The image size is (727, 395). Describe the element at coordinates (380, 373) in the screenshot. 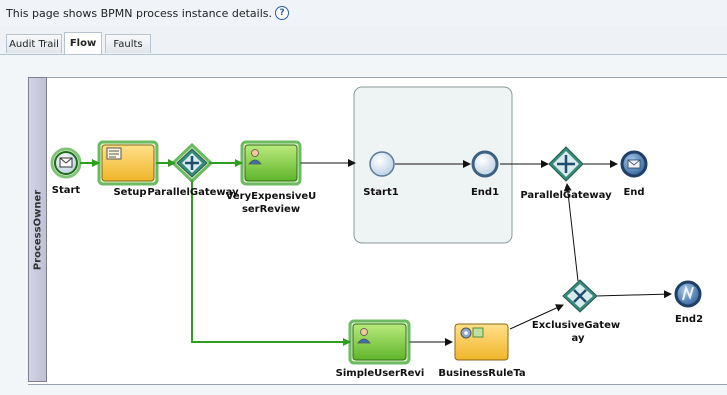

I see `simple-user-review-label: SimpleUserRevi` at that location.